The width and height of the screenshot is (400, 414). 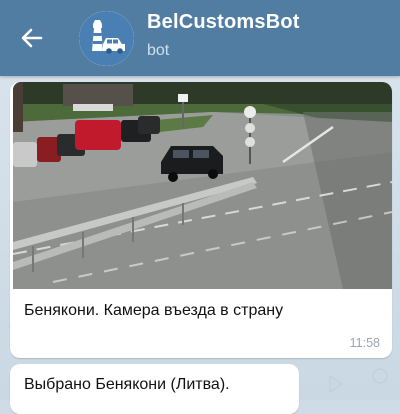 What do you see at coordinates (127, 384) in the screenshot?
I see `message-body: Выбрано Бенякони (Литва).` at bounding box center [127, 384].